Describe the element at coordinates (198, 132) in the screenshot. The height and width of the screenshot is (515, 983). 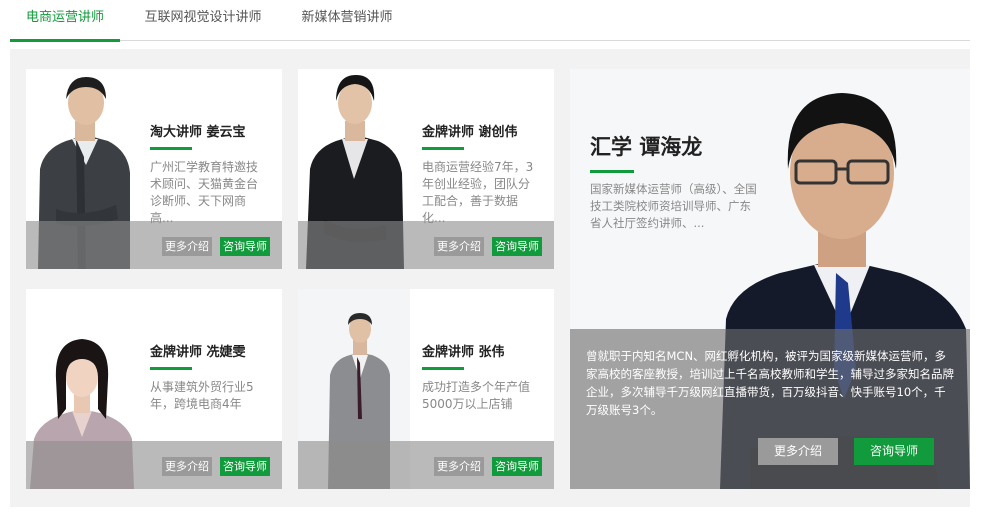
I see `lecturer-title: 淘大讲师 姜云宝` at that location.